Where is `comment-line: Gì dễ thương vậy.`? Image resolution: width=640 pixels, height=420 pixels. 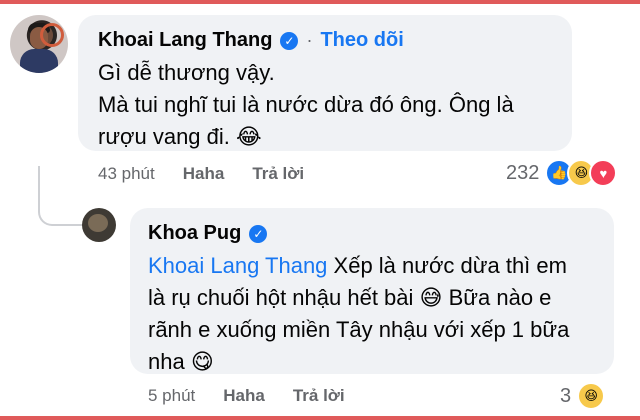 comment-line: Gì dễ thương vậy. is located at coordinates (186, 72).